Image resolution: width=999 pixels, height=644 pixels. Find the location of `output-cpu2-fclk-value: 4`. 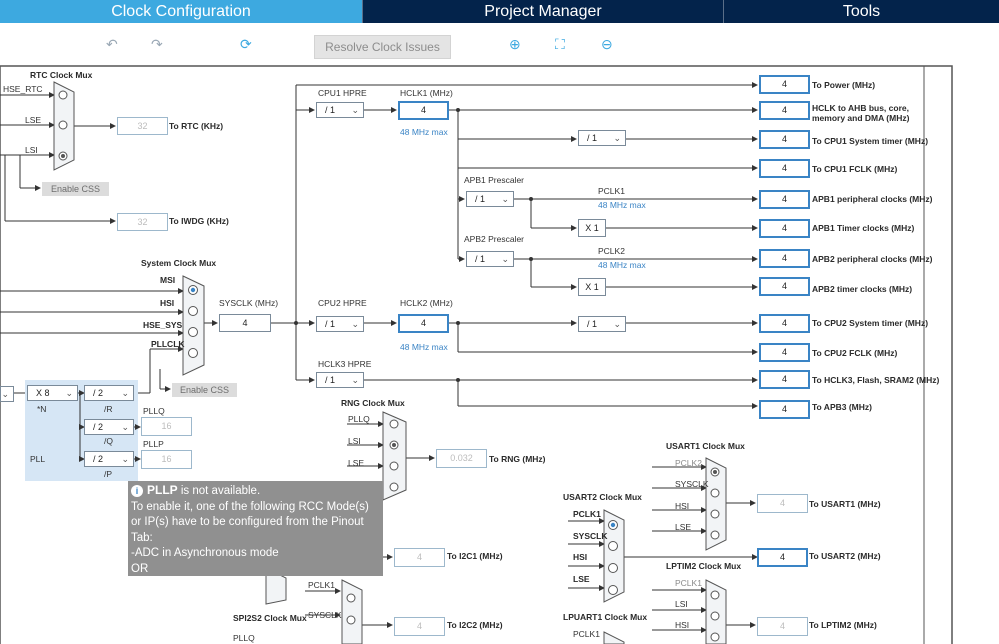

output-cpu2-fclk-value: 4 is located at coordinates (784, 352).